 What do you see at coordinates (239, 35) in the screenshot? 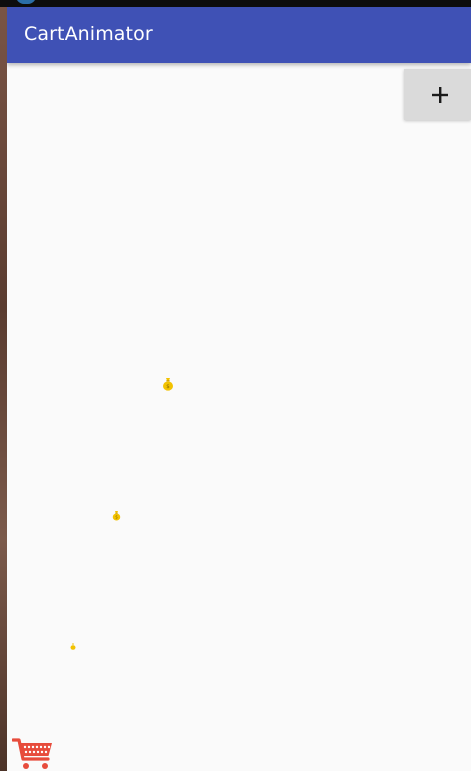
I see `app-bar: CartAnimator` at bounding box center [239, 35].